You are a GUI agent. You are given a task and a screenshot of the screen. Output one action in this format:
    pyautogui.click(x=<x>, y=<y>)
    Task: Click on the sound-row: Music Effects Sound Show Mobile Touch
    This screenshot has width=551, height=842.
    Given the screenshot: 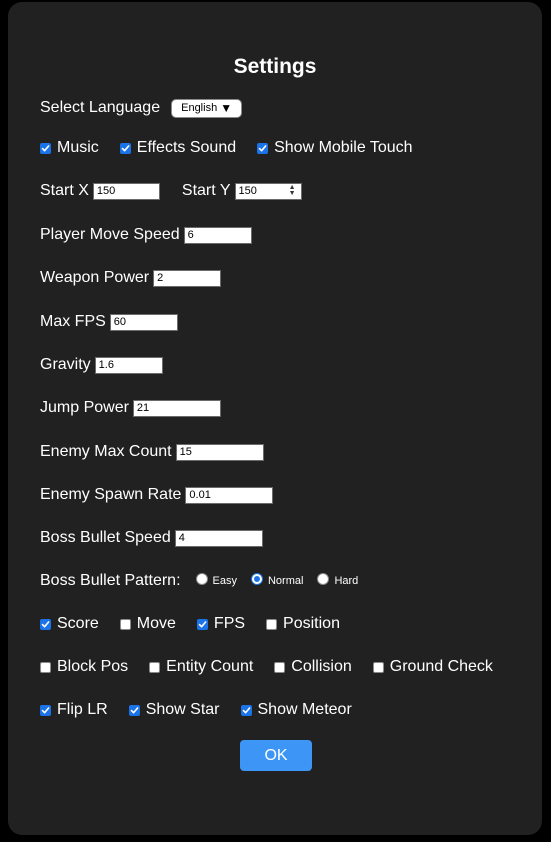 What is the action you would take?
    pyautogui.click(x=237, y=148)
    